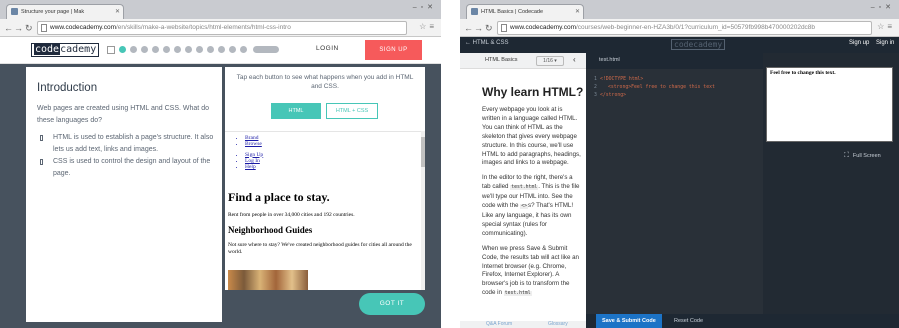  What do you see at coordinates (296, 111) in the screenshot?
I see `html-button: HTML` at bounding box center [296, 111].